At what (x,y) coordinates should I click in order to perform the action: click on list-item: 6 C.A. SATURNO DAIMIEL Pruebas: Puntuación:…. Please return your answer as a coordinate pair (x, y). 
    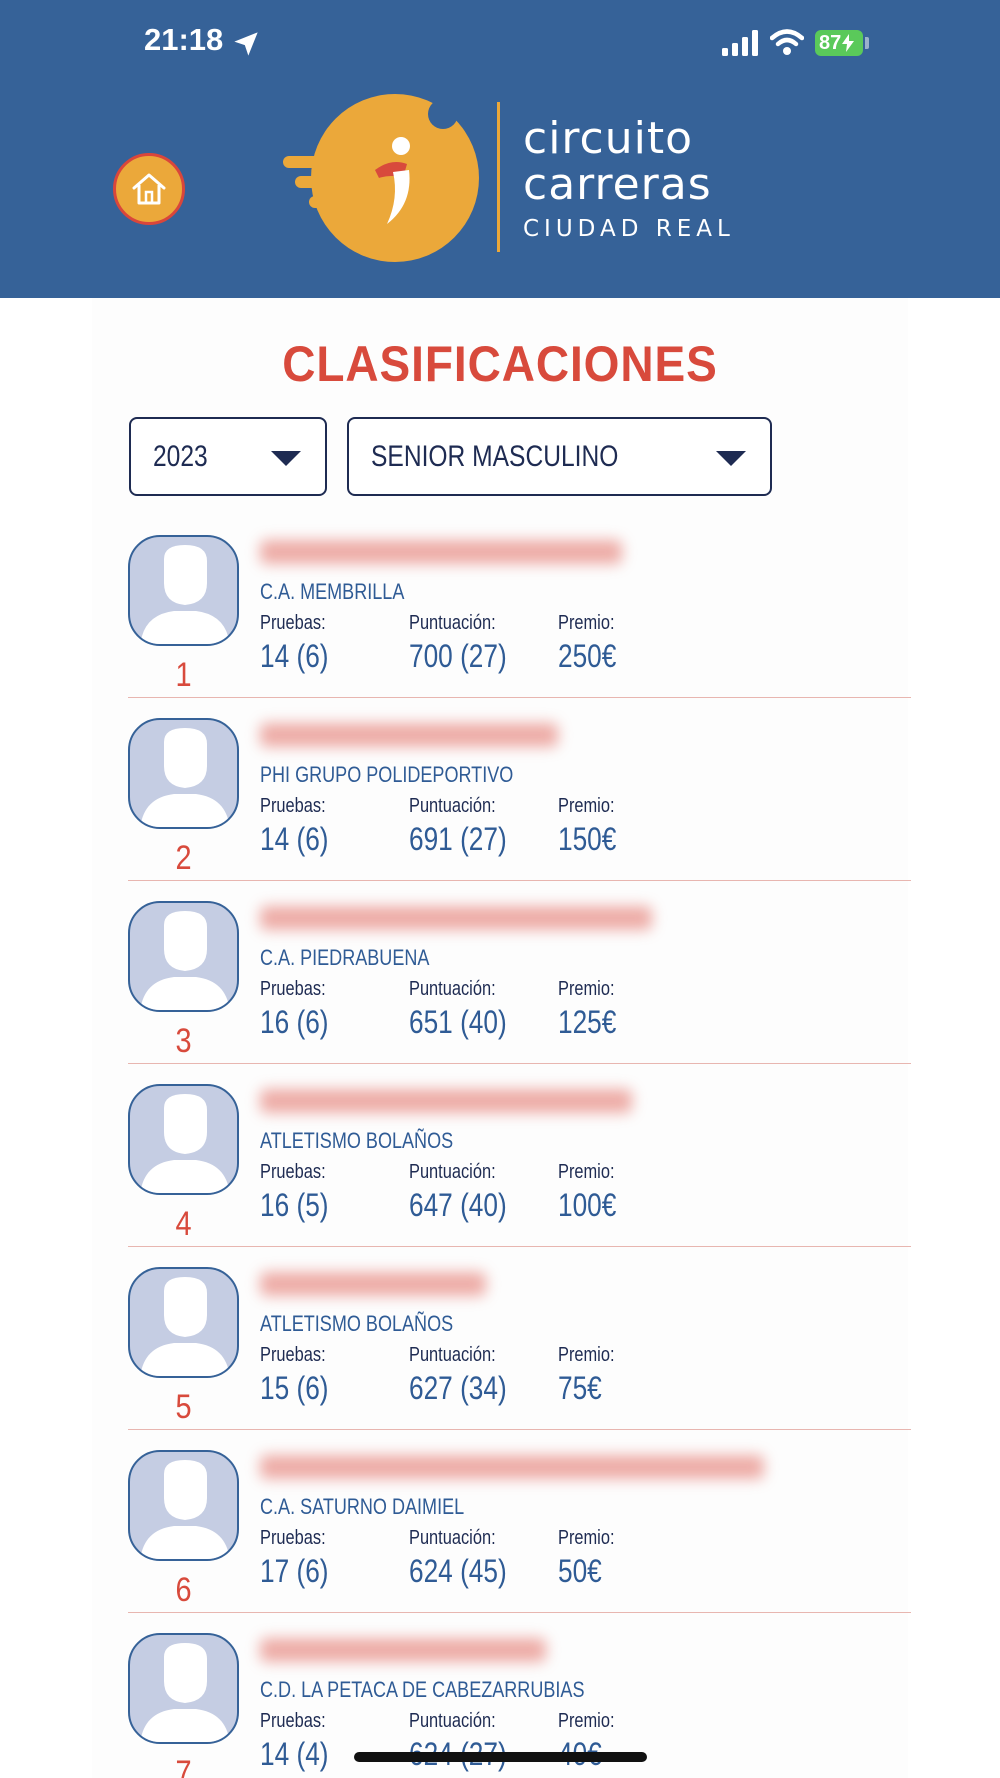
    Looking at the image, I should click on (519, 1538).